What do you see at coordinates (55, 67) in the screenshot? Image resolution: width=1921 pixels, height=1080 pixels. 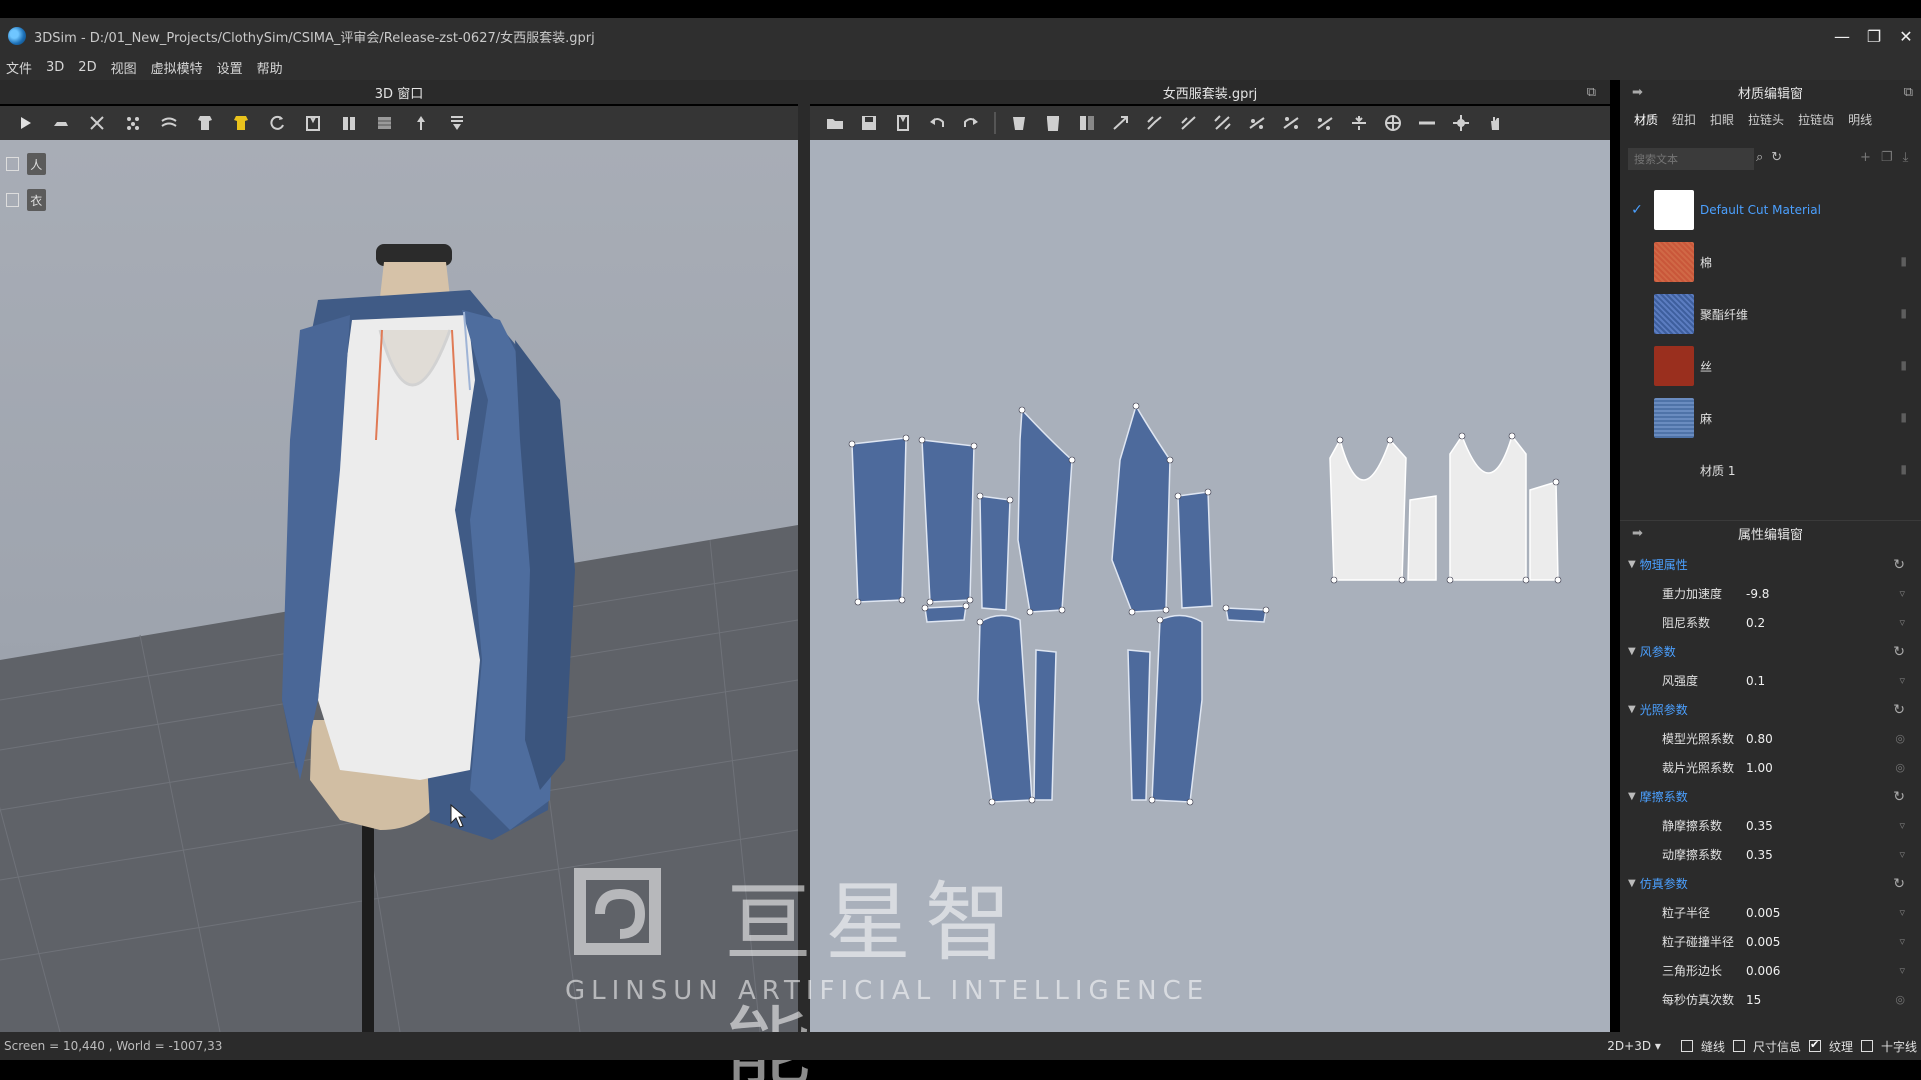 I see `menu-3d: 3D` at bounding box center [55, 67].